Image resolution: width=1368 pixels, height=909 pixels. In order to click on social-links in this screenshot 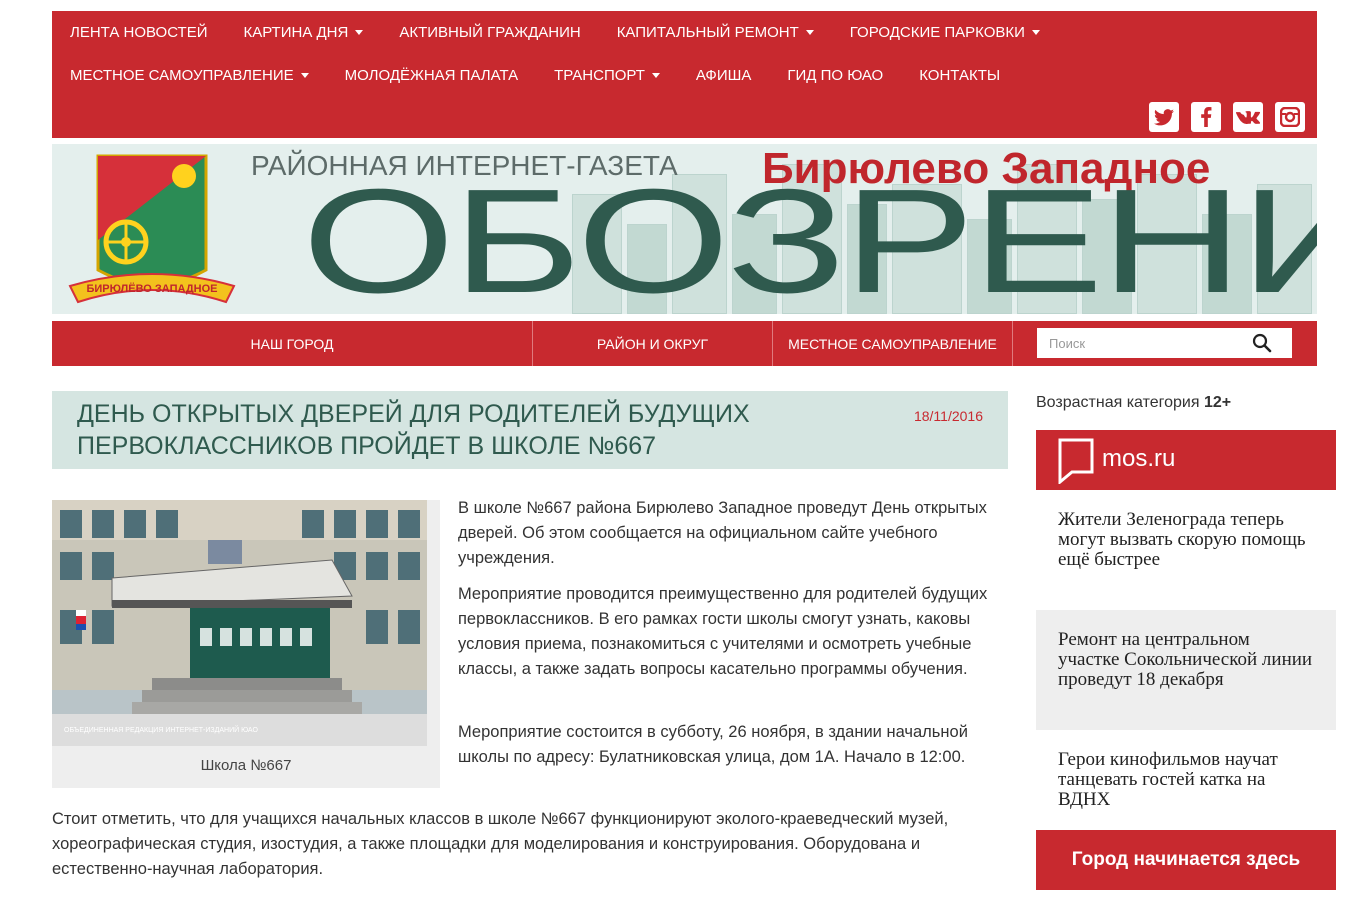, I will do `click(1227, 117)`.